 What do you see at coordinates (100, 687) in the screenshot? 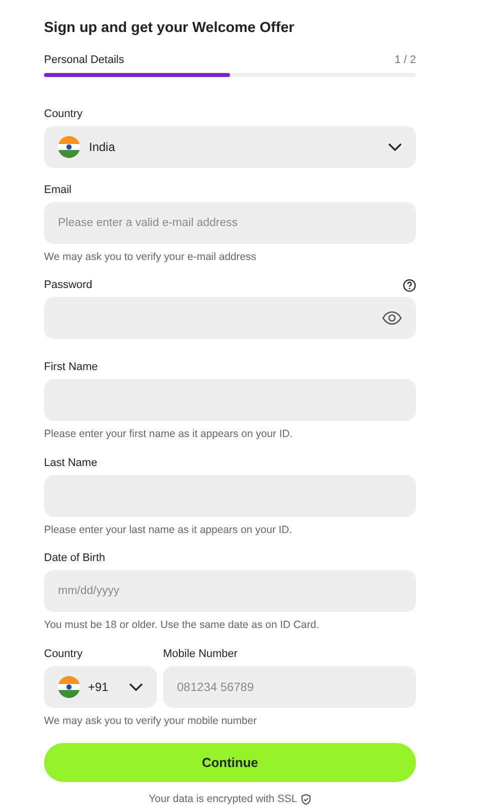
I see `country-code-select: +91` at bounding box center [100, 687].